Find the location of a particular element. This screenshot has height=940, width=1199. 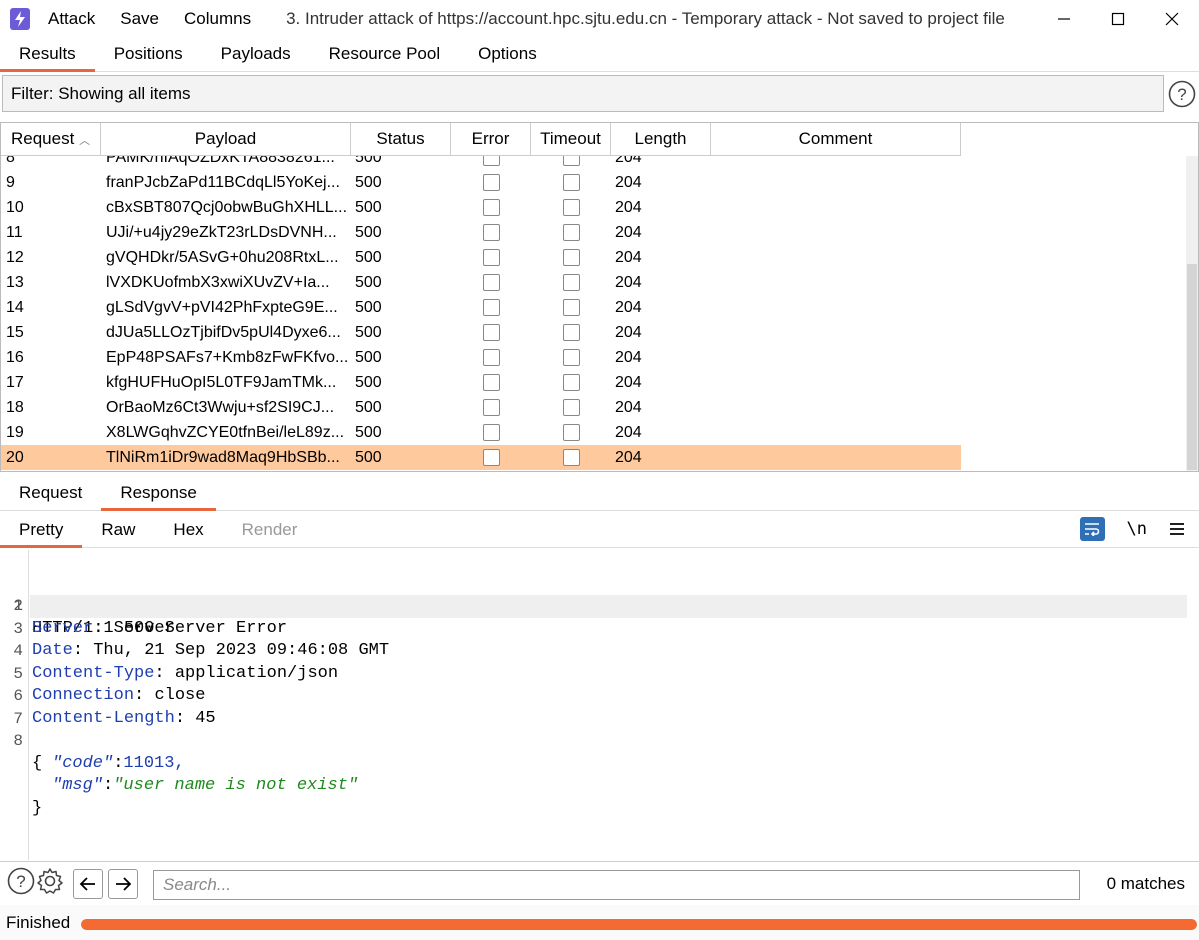

close-icon is located at coordinates (1172, 19).